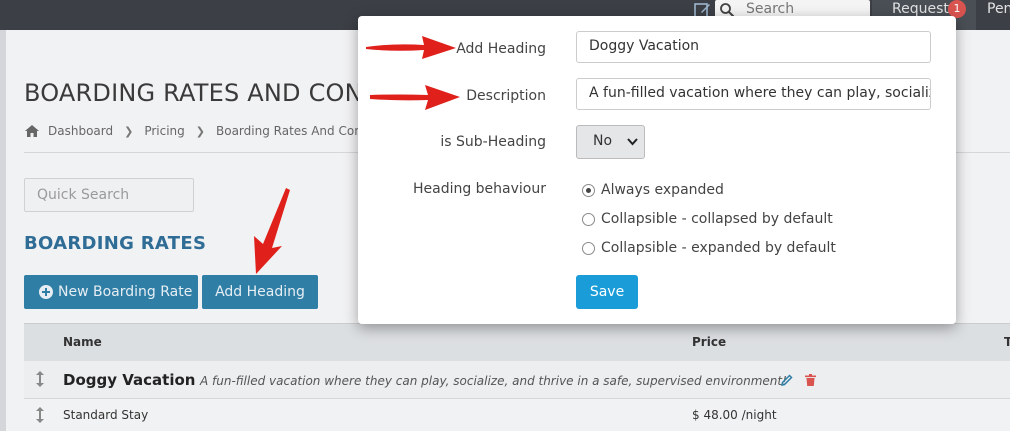 This screenshot has width=1010, height=431. Describe the element at coordinates (204, 93) in the screenshot. I see `page-title: BOARDING RATES AND CONFI` at that location.